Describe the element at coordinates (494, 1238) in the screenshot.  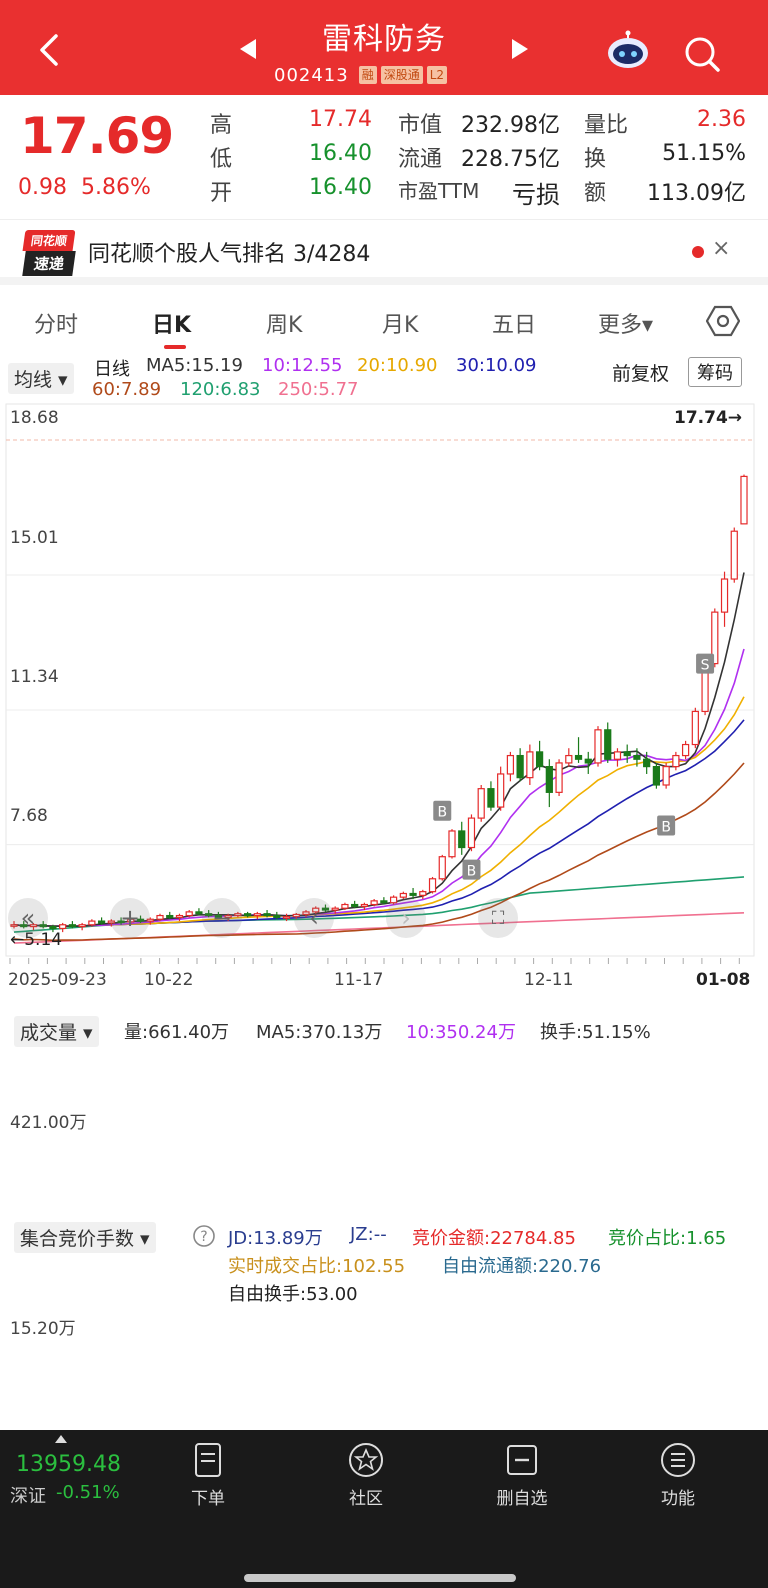
I see `auction-amount: 竞价金额:22784.85` at that location.